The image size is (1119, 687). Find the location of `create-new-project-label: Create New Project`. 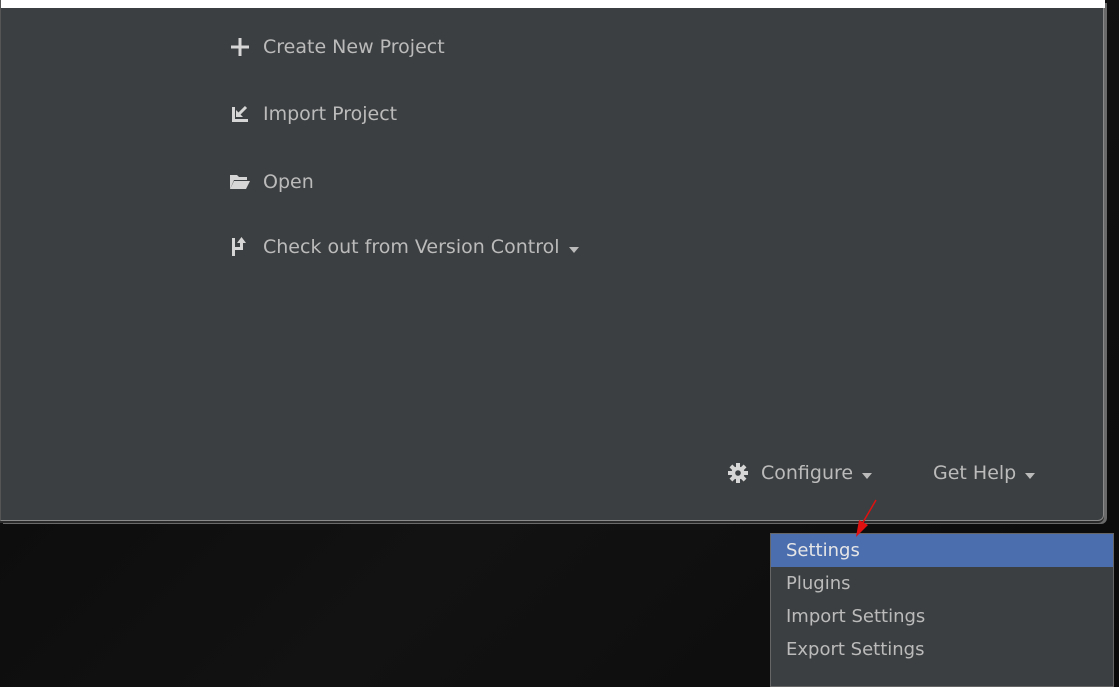

create-new-project-label: Create New Project is located at coordinates (354, 47).